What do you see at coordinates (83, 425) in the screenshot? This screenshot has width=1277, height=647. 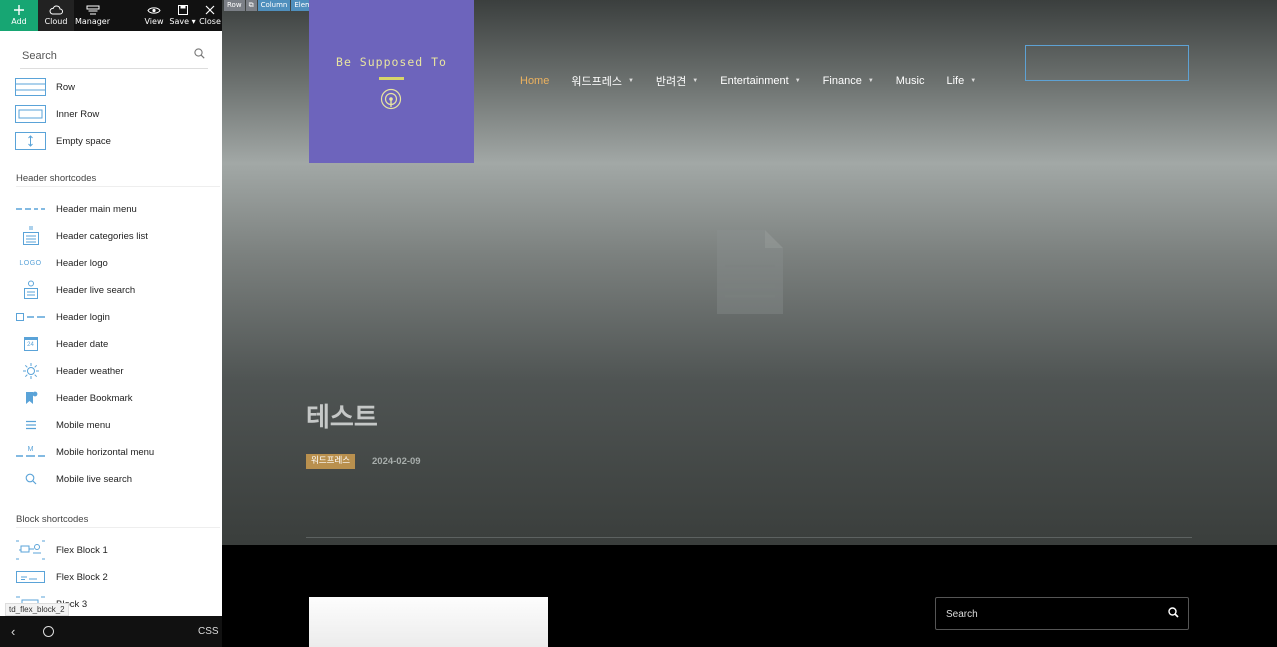 I see `list-item-label: Mobile menu` at bounding box center [83, 425].